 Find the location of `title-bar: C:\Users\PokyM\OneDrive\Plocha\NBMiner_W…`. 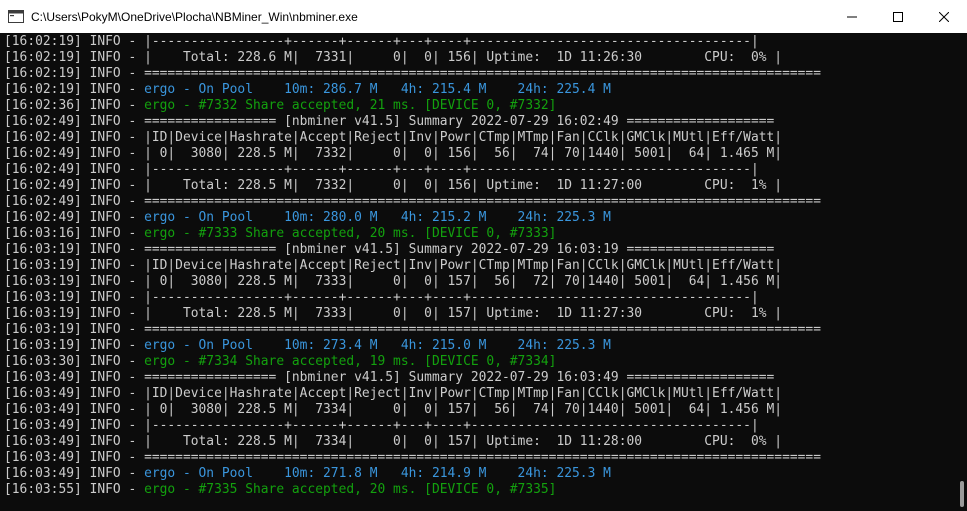

title-bar: C:\Users\PokyM\OneDrive\Plocha\NBMiner_W… is located at coordinates (483, 16).